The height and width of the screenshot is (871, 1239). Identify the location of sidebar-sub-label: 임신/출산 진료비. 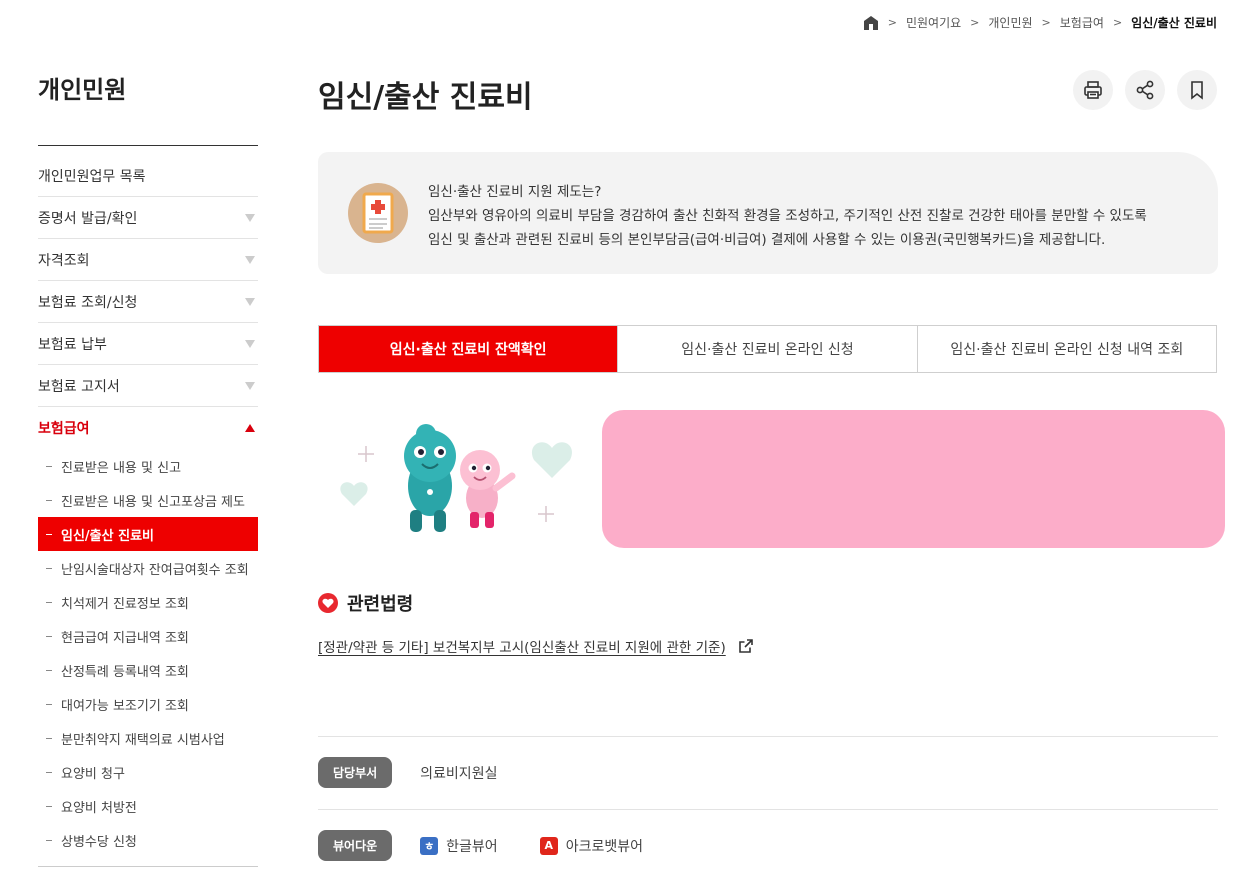
(107, 536).